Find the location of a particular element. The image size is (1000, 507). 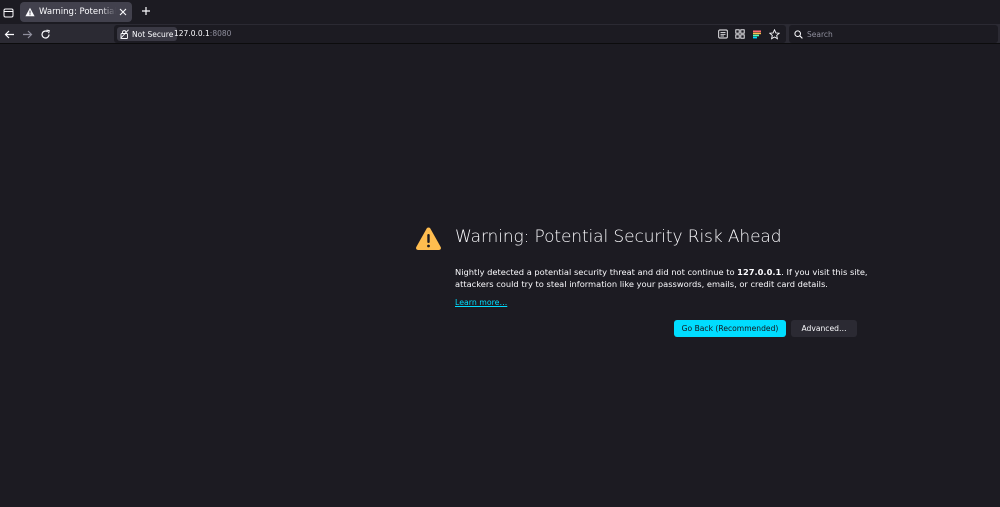

extensions-grid-icon is located at coordinates (740, 34).